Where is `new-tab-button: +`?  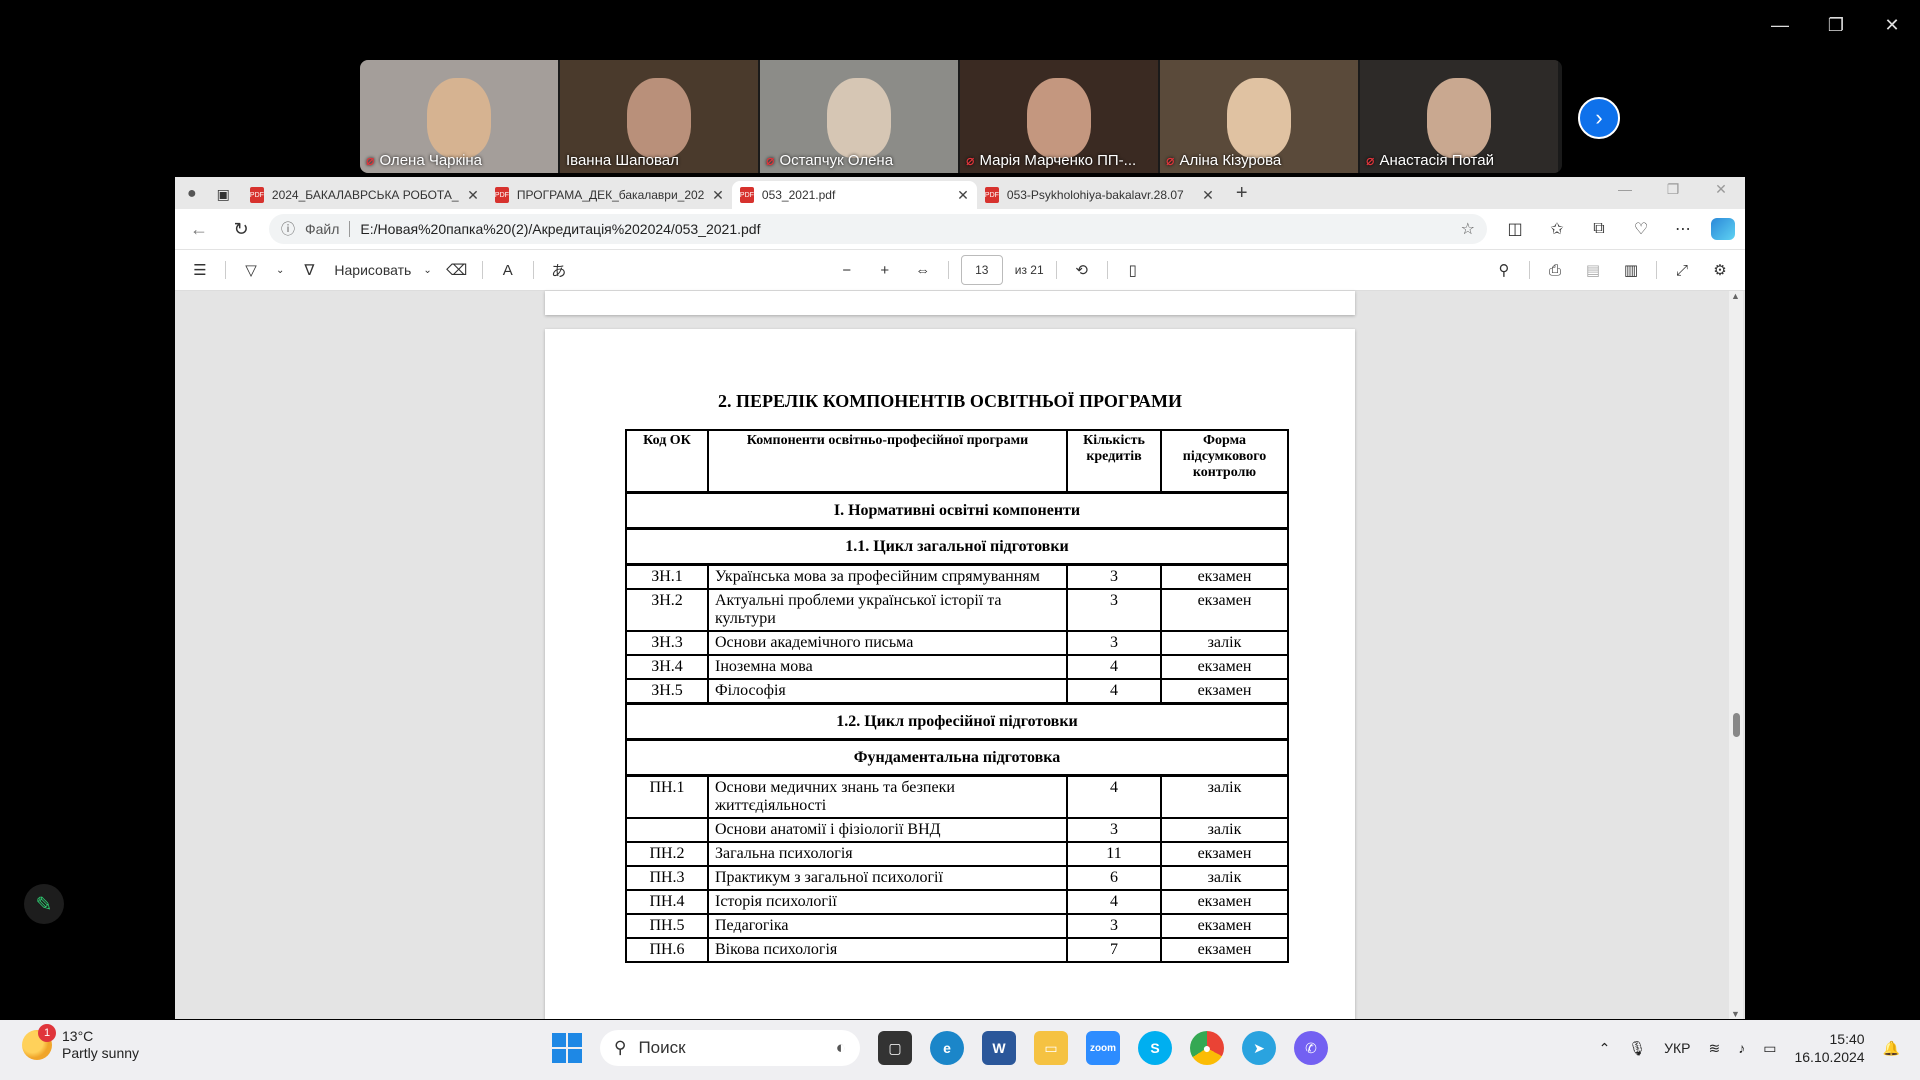
new-tab-button: + is located at coordinates (1242, 195).